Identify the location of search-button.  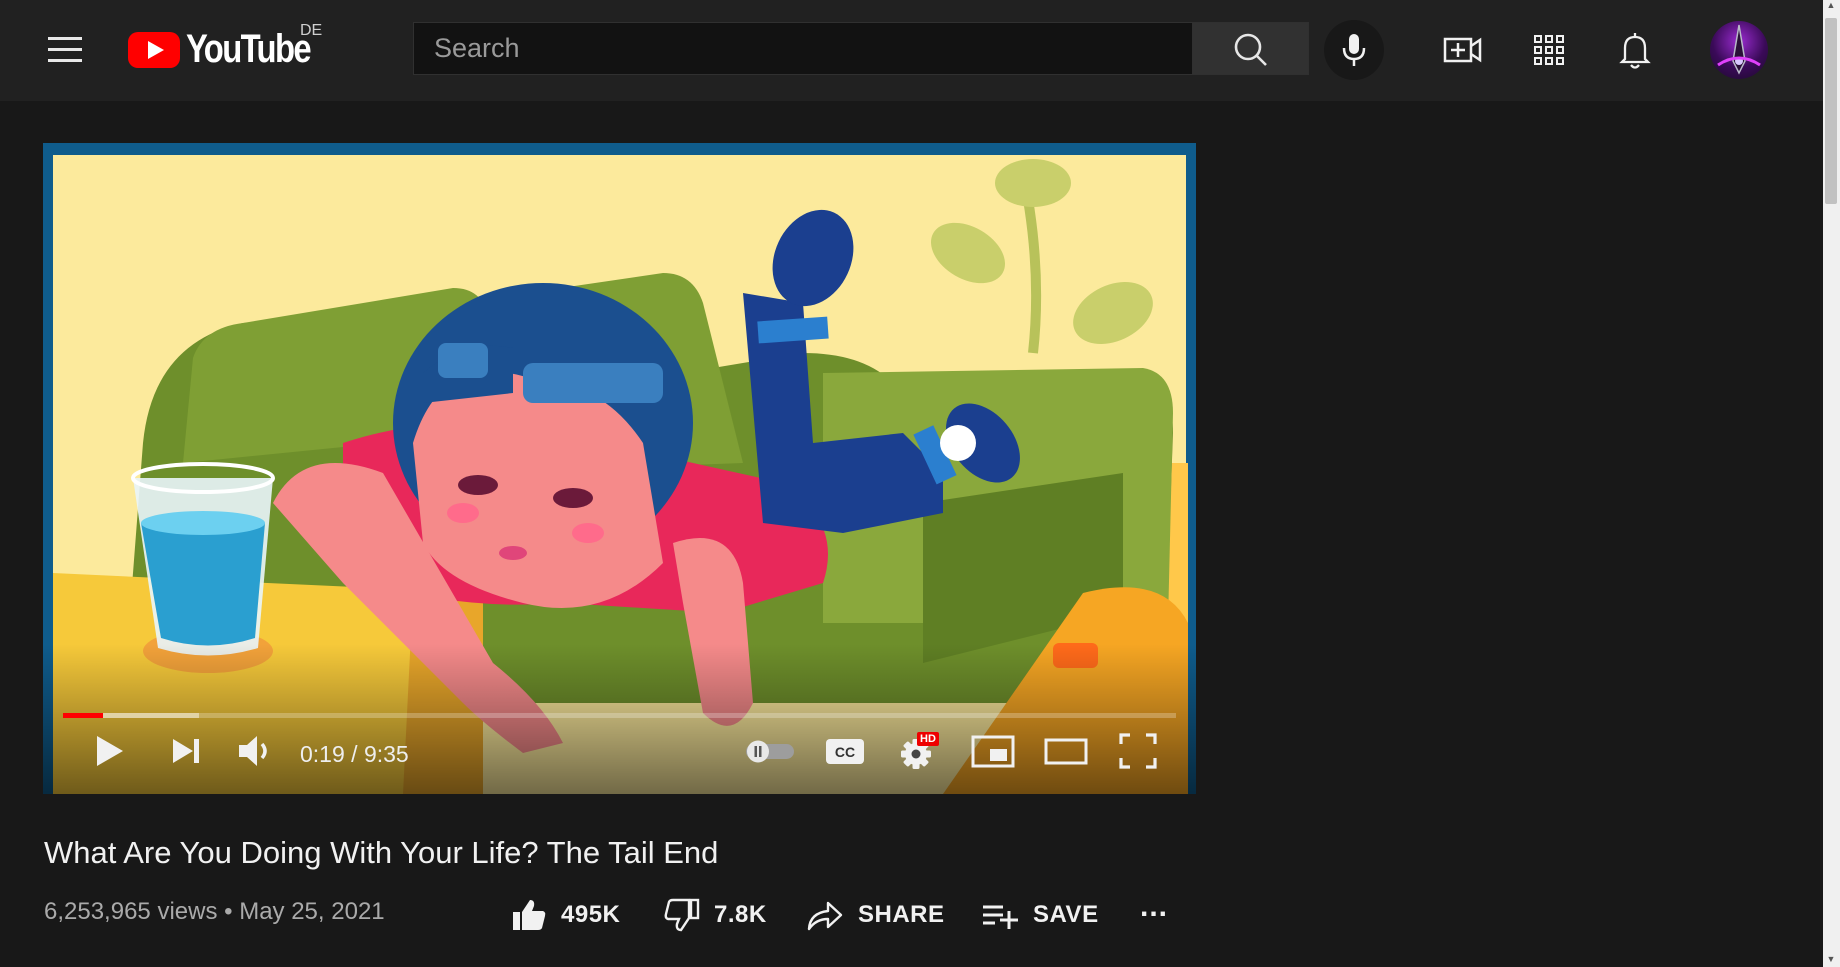
(1250, 48).